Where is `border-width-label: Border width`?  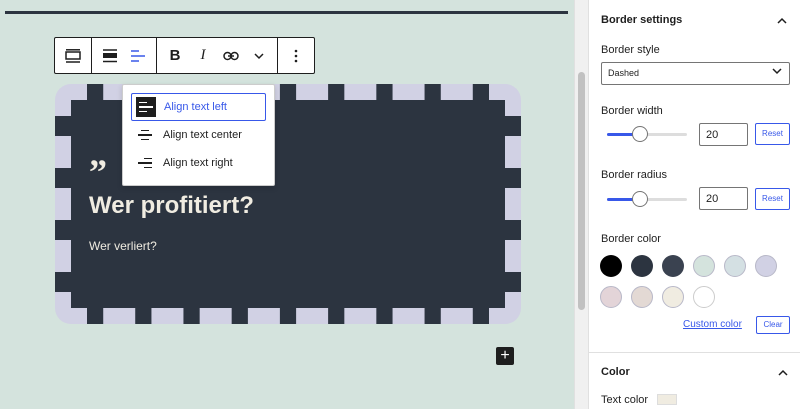
border-width-label: Border width is located at coordinates (632, 111).